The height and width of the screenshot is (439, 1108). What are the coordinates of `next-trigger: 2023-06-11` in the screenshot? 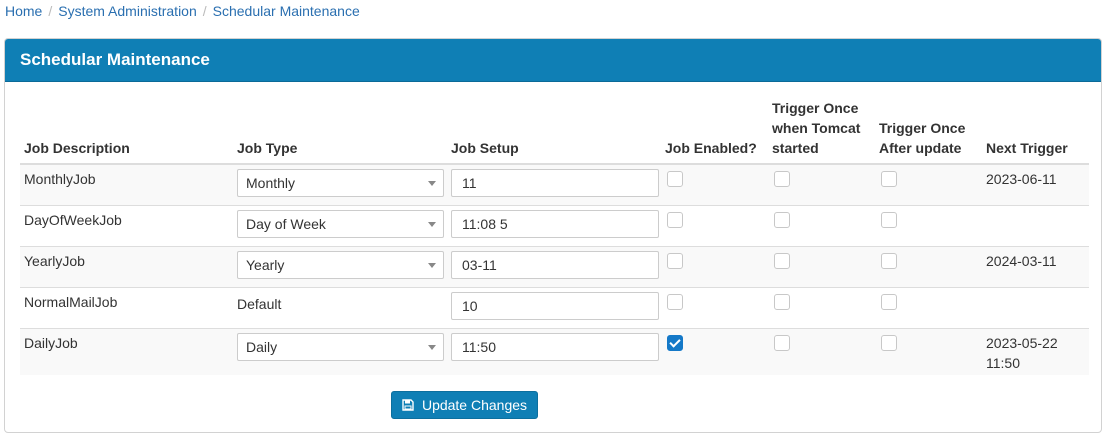 It's located at (1035, 184).